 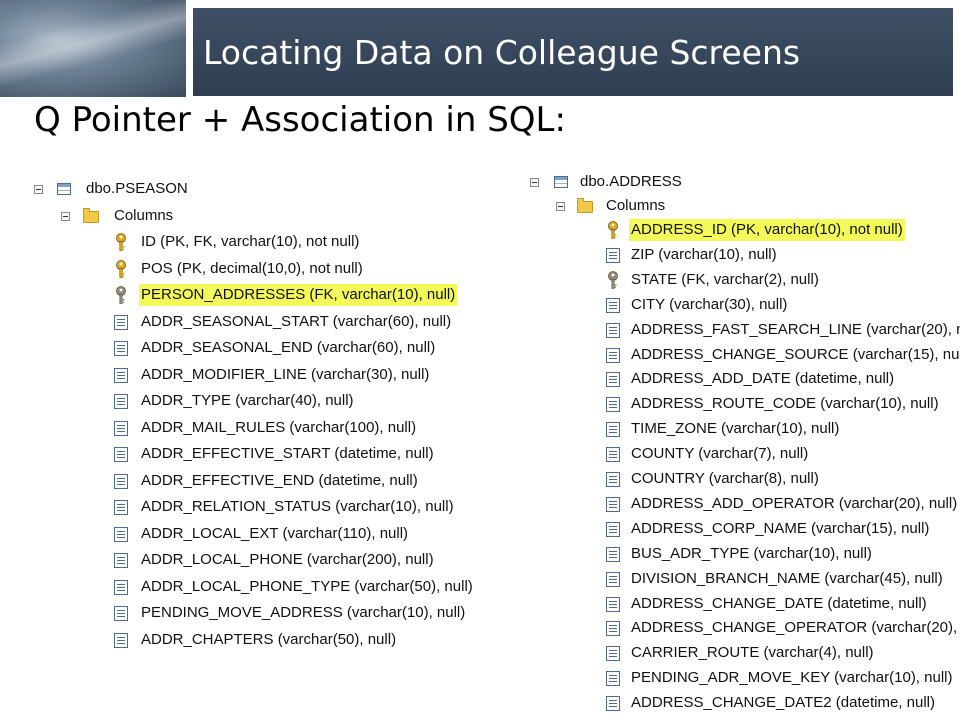 I want to click on table-name: dbo.PSEASON, so click(x=137, y=188).